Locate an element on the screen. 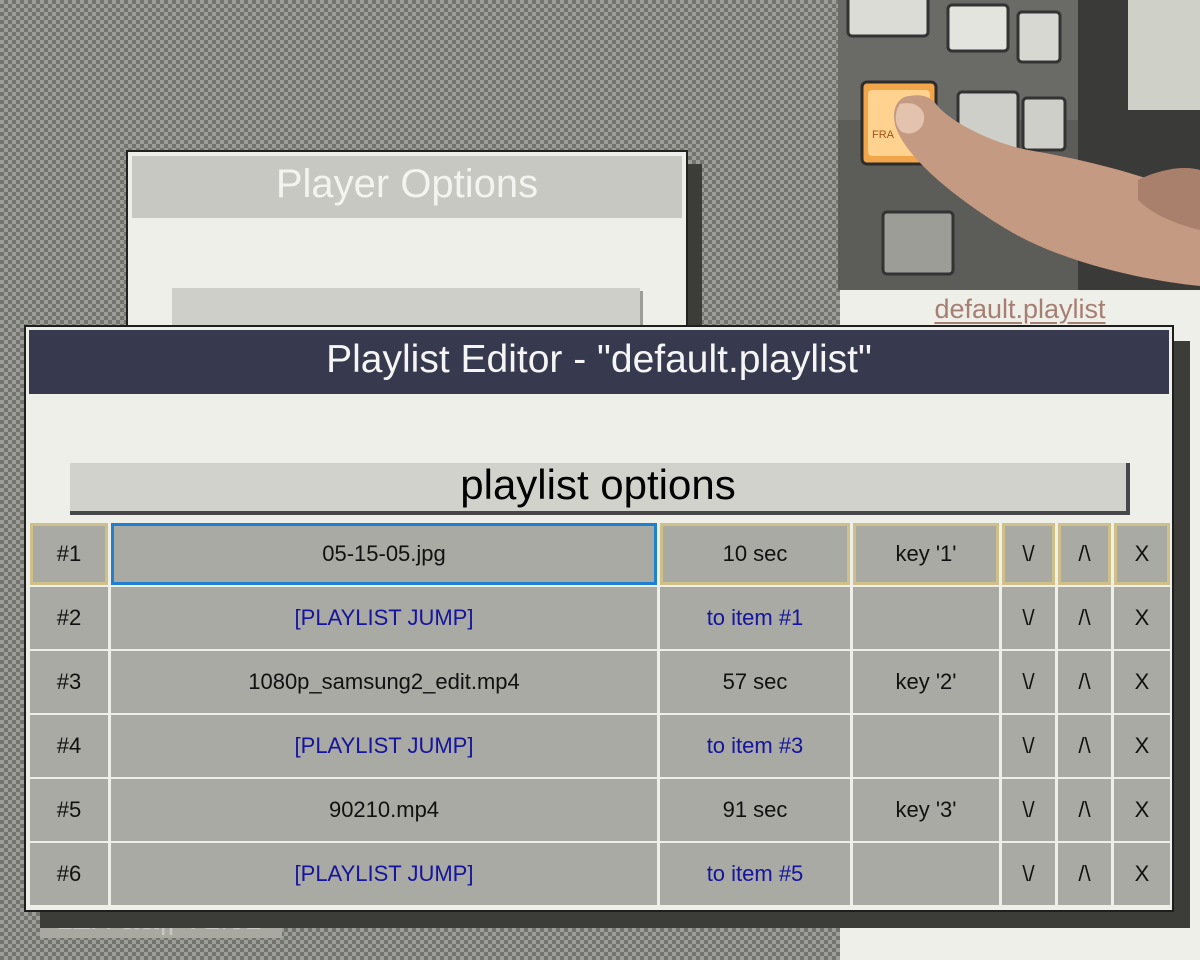 The height and width of the screenshot is (960, 1200). row-key: key '3' is located at coordinates (926, 810).